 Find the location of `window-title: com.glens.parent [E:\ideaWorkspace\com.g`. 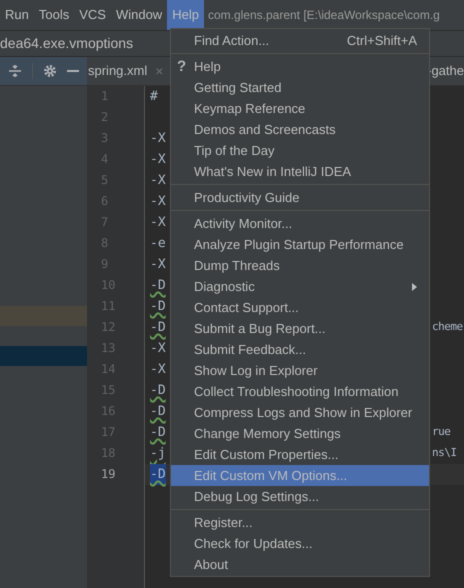

window-title: com.glens.parent [E:\ideaWorkspace\com.g is located at coordinates (324, 15).